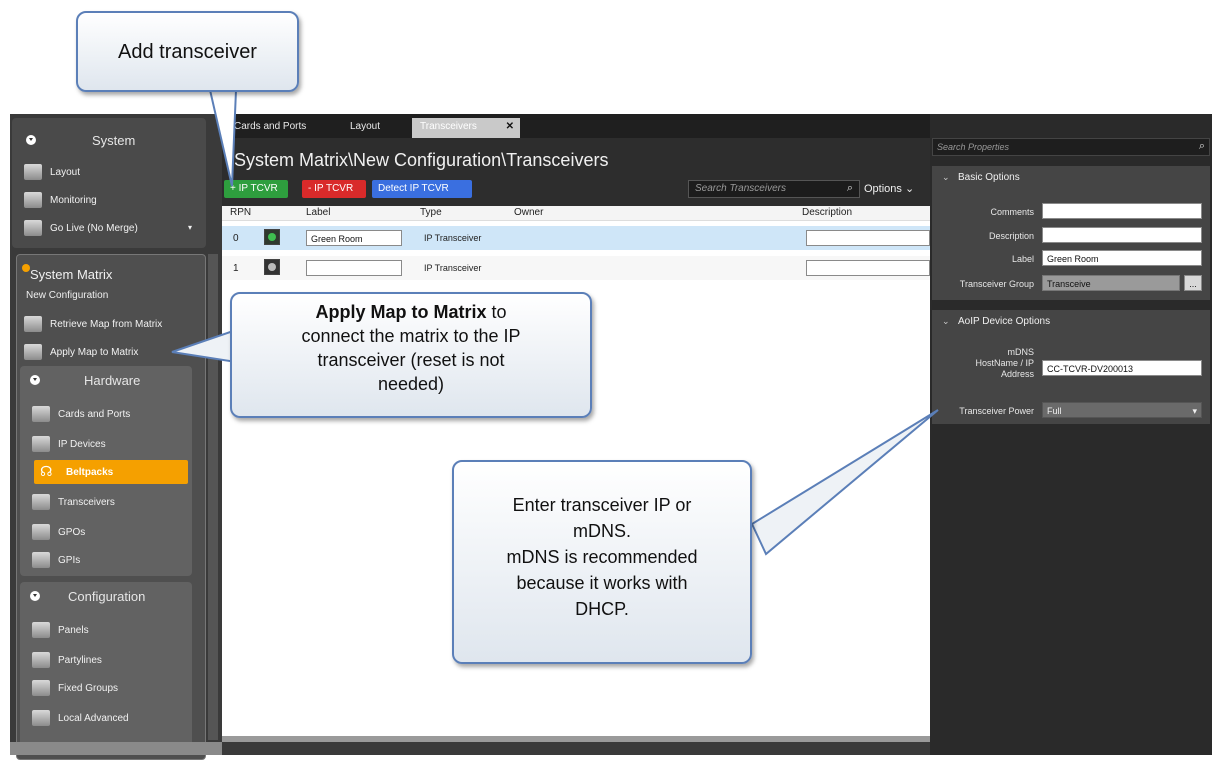 The height and width of the screenshot is (760, 1212). I want to click on callout-emphasis: Apply Map to Matrix, so click(401, 312).